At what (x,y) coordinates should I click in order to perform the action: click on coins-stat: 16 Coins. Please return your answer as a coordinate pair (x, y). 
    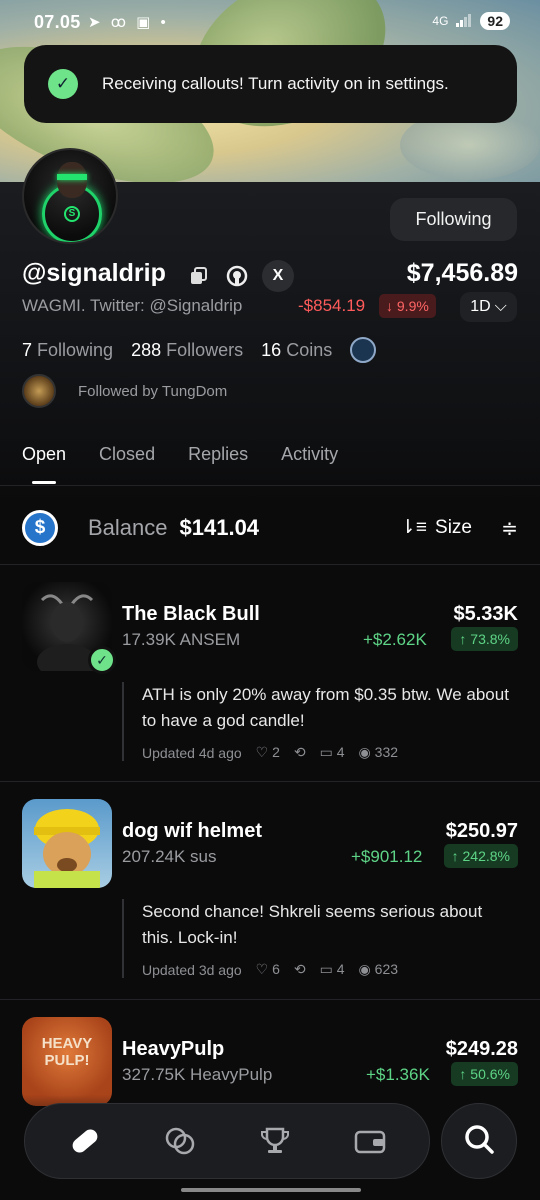
    Looking at the image, I should click on (296, 350).